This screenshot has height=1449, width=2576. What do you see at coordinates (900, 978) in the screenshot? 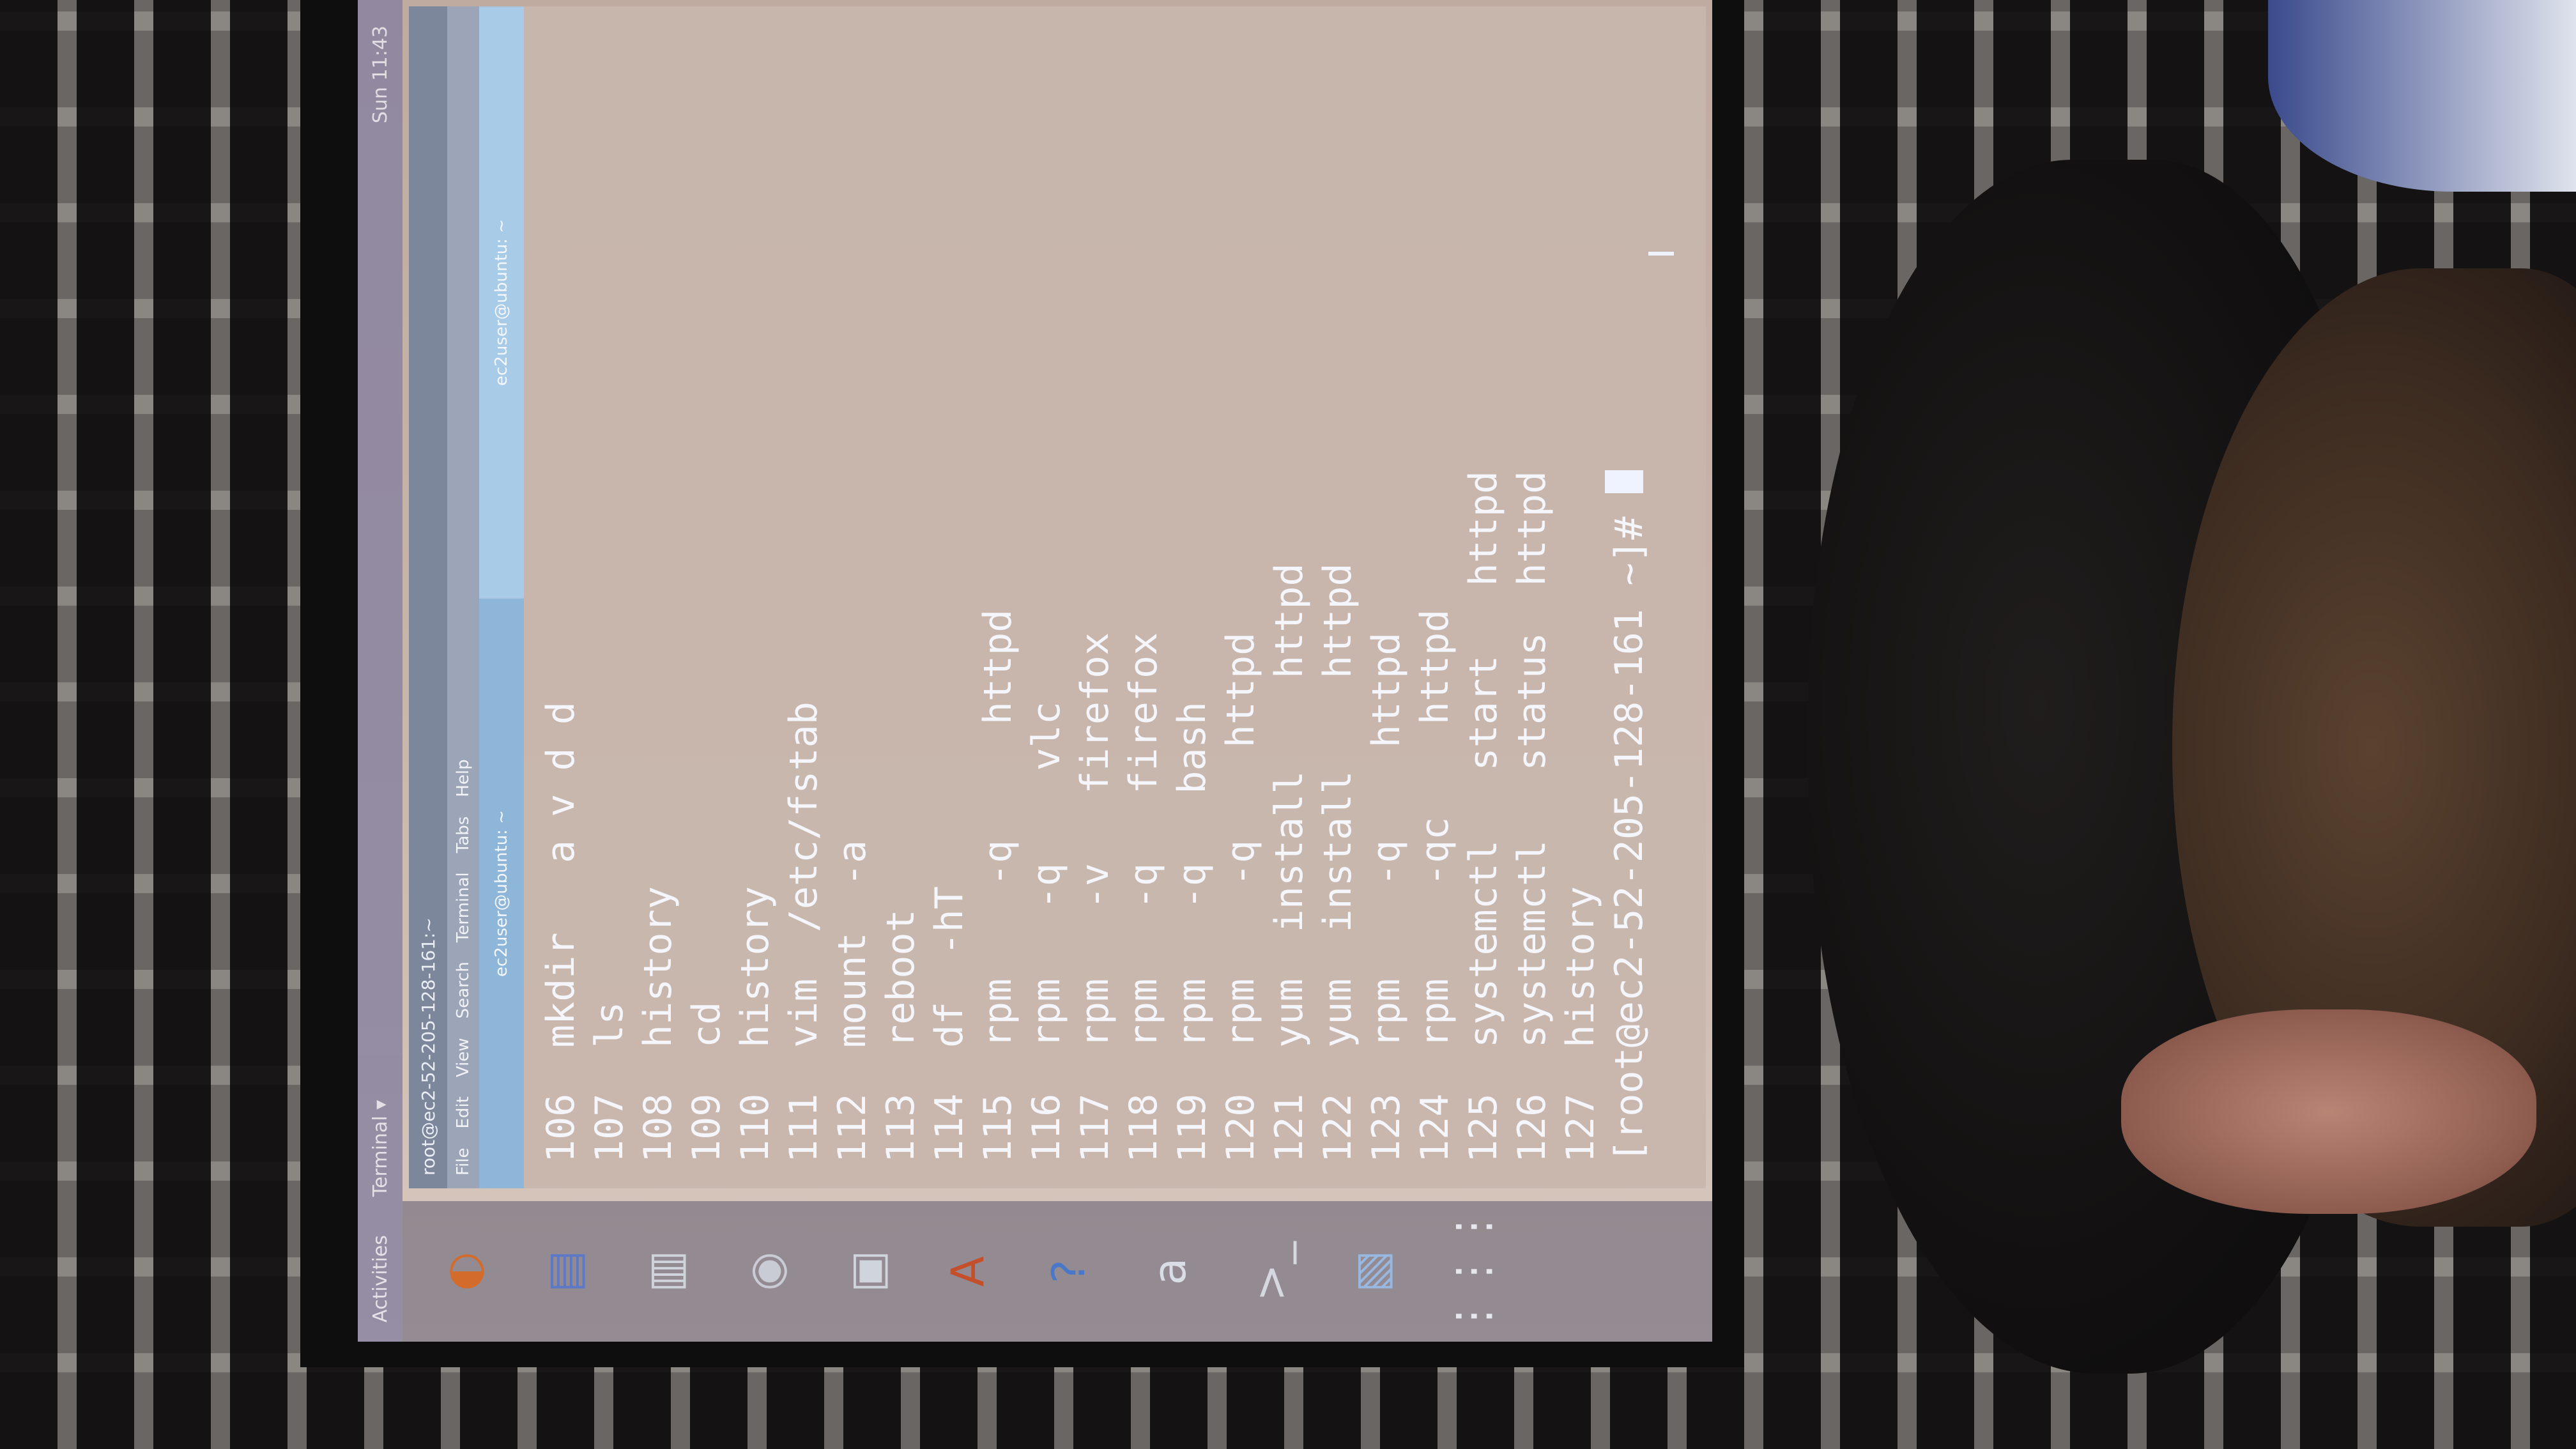
I see `history-command: reboot` at bounding box center [900, 978].